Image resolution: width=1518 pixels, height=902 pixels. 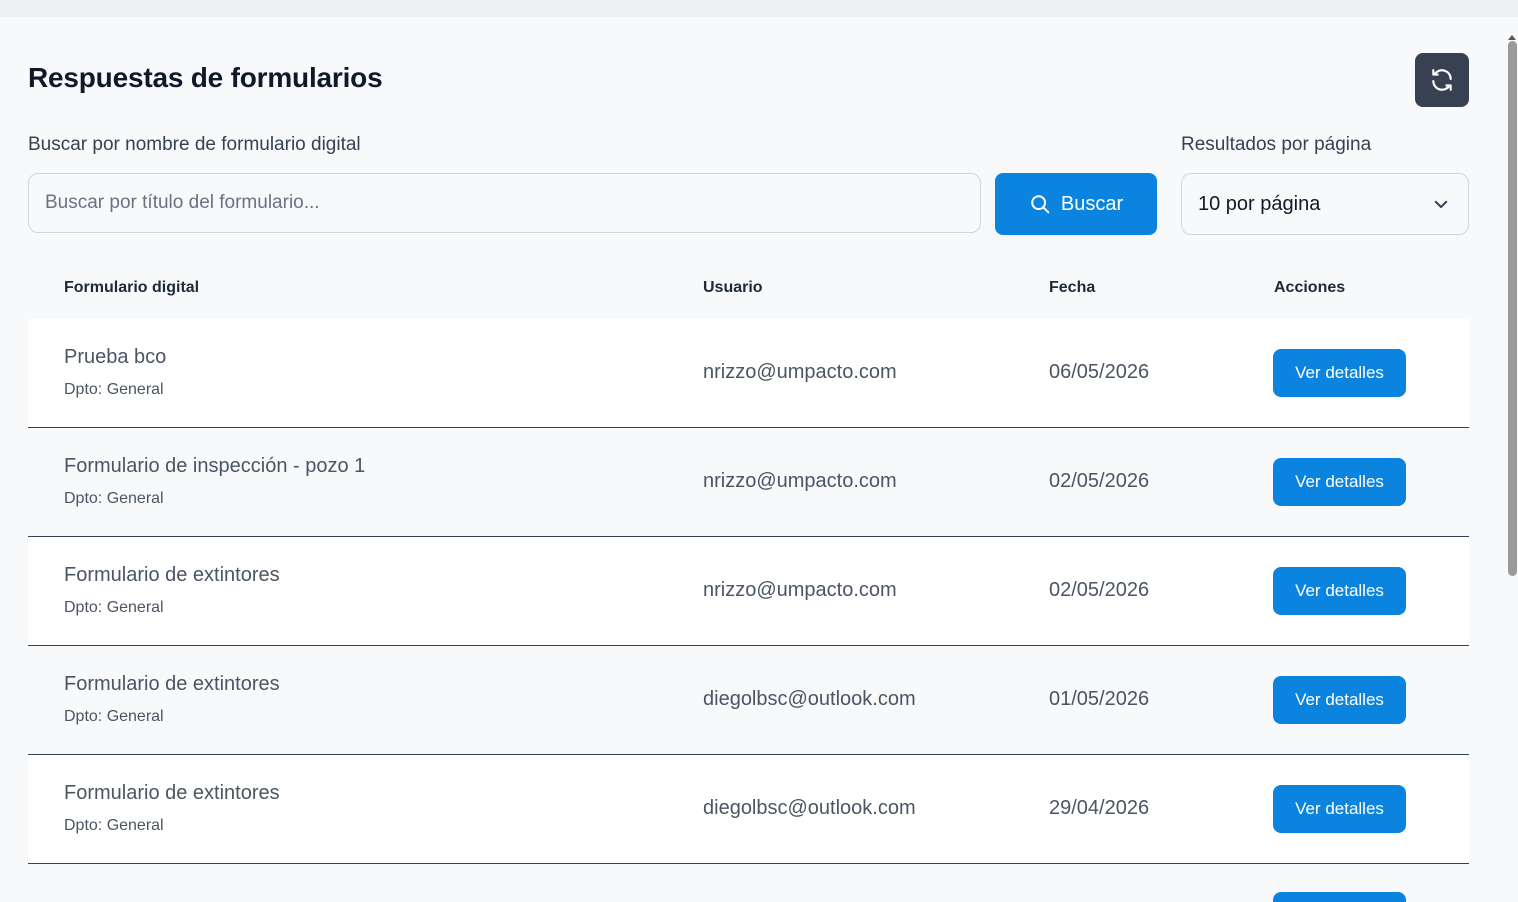 What do you see at coordinates (1099, 699) in the screenshot?
I see `response-date: 01/05/2026` at bounding box center [1099, 699].